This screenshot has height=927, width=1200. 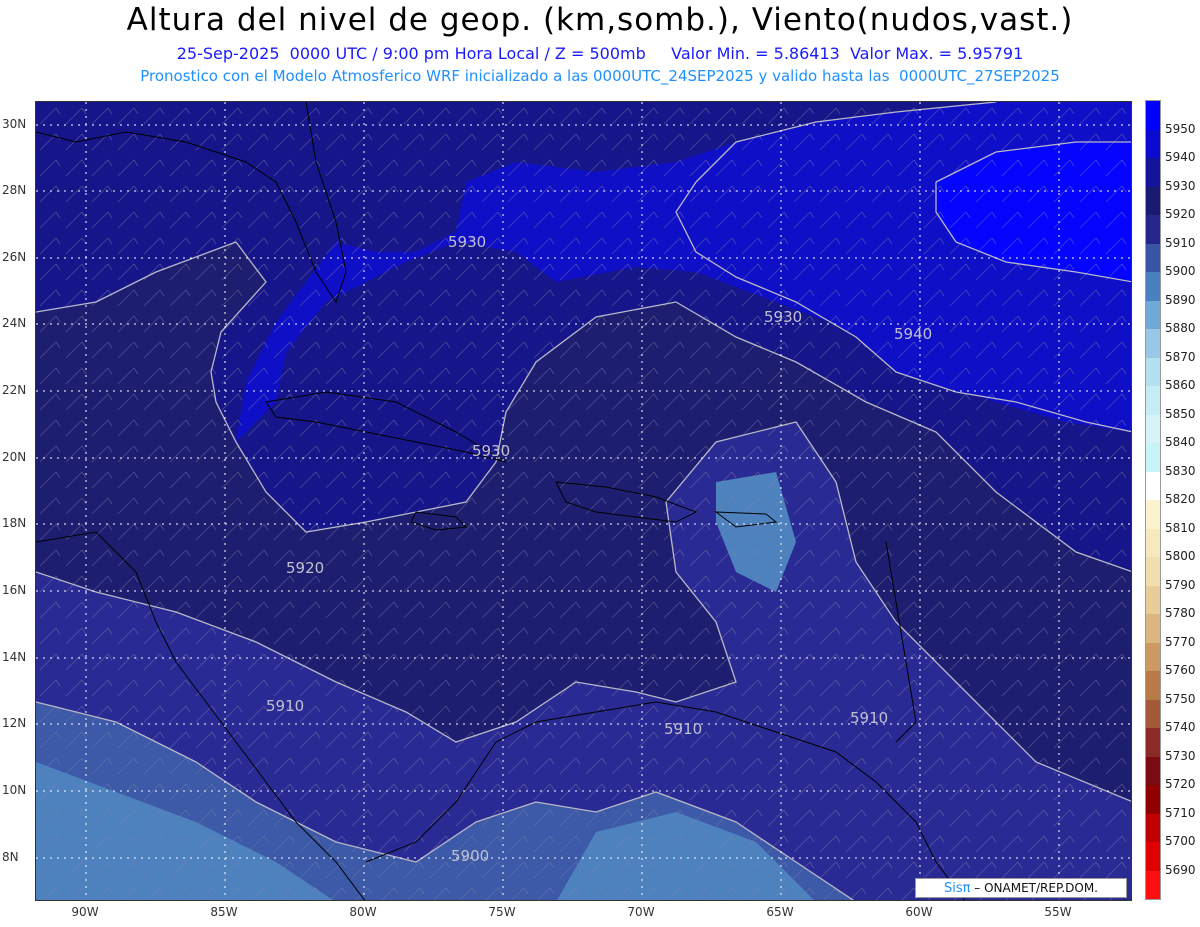 What do you see at coordinates (502, 912) in the screenshot?
I see `lon-label: 75W` at bounding box center [502, 912].